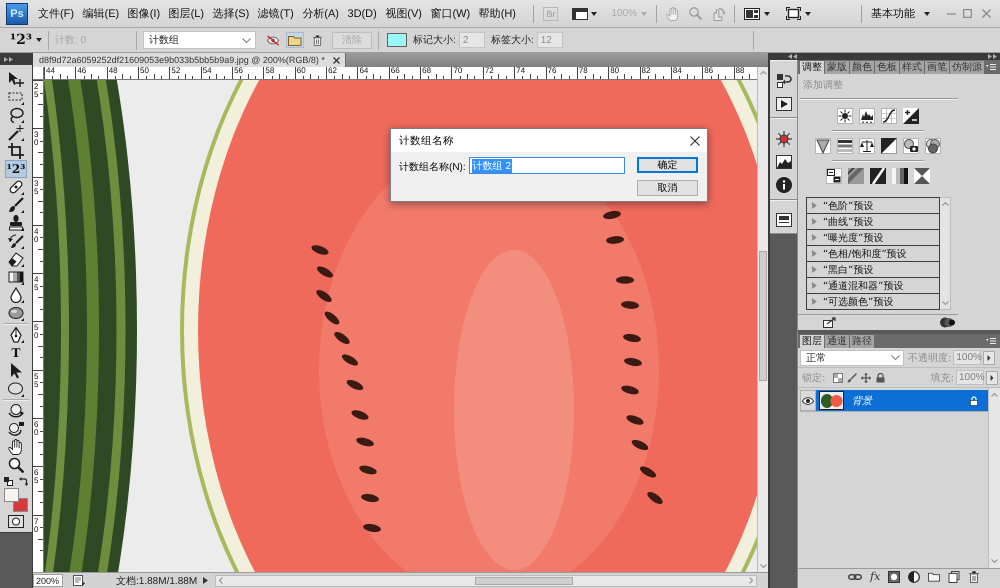 The image size is (1000, 588). Describe the element at coordinates (186, 13) in the screenshot. I see `menu-item: 图层(L)` at that location.